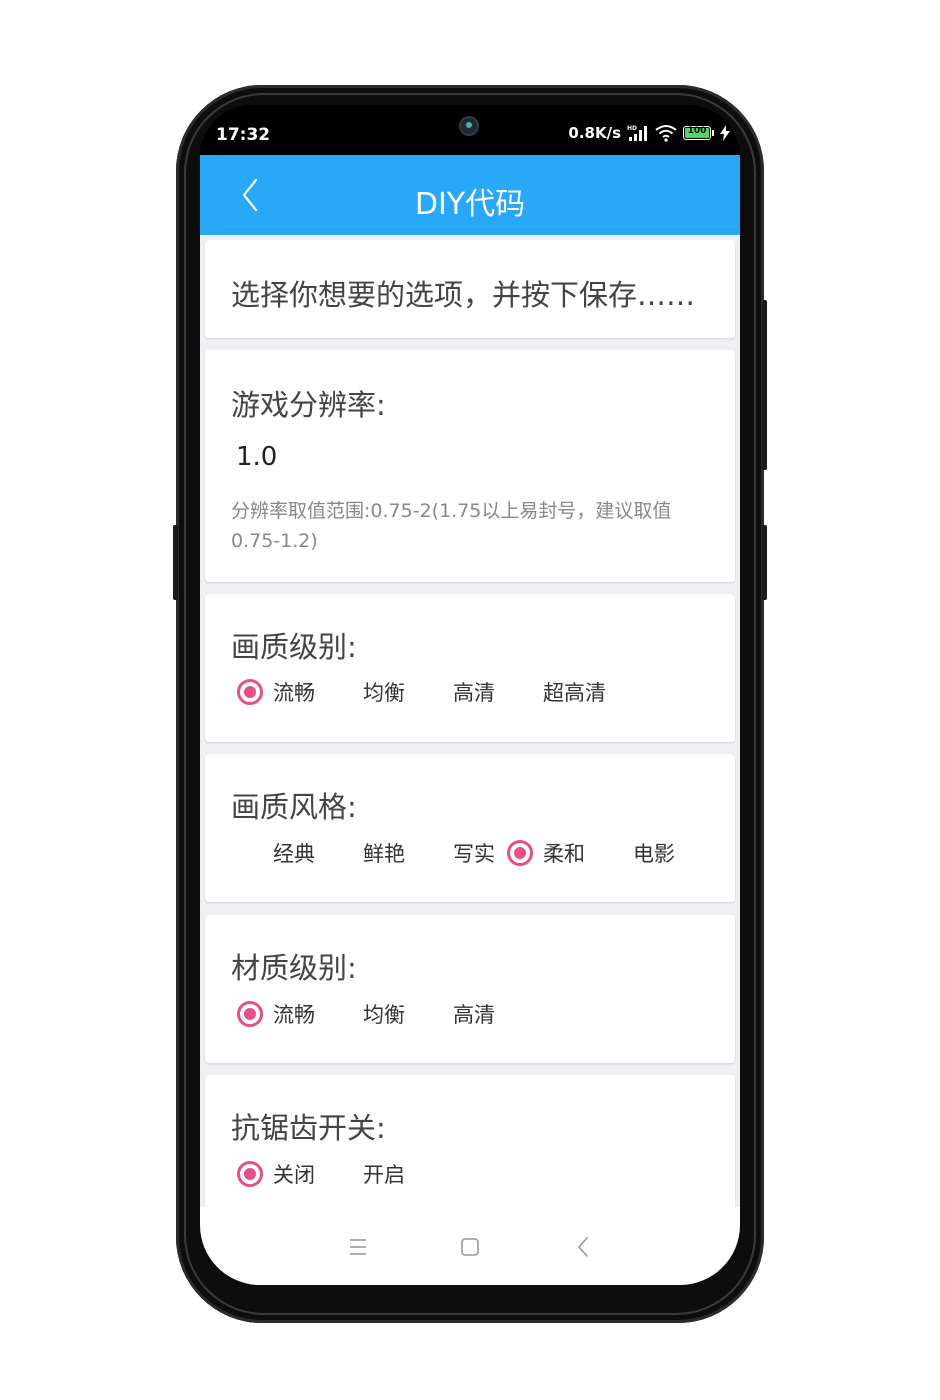 The width and height of the screenshot is (940, 1400). What do you see at coordinates (764, 385) in the screenshot?
I see `volume-button` at bounding box center [764, 385].